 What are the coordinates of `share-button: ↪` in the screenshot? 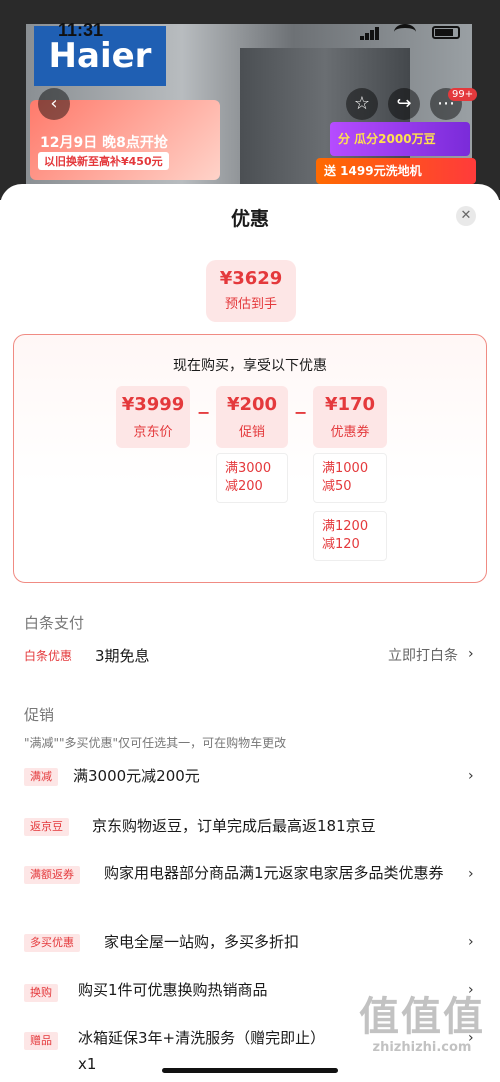 It's located at (404, 104).